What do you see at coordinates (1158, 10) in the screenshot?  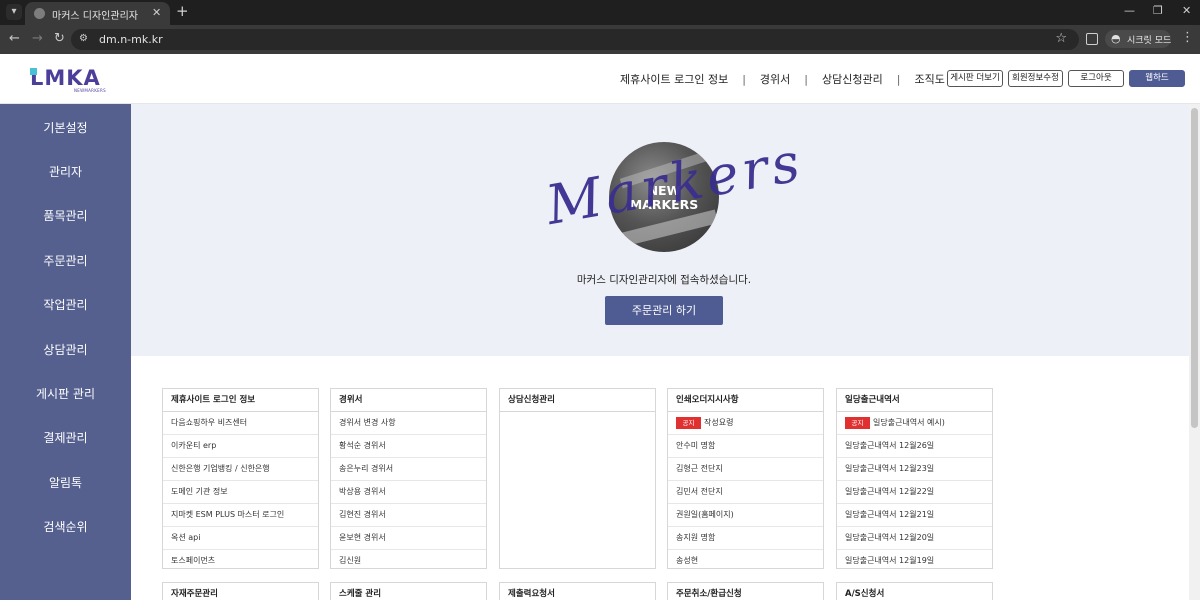 I see `restore-icon: ❐` at bounding box center [1158, 10].